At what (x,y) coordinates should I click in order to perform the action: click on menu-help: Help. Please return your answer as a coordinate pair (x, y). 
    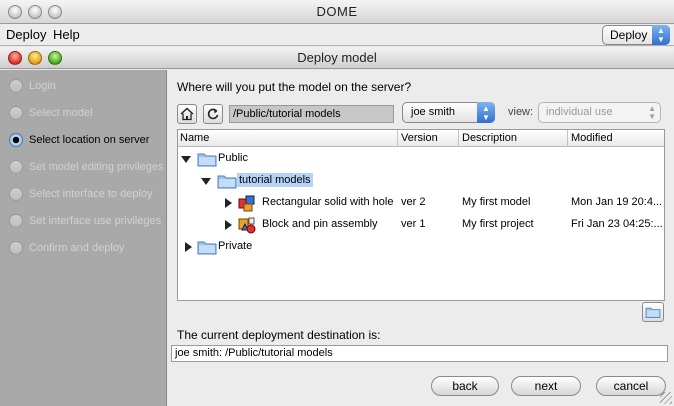
    Looking at the image, I should click on (66, 34).